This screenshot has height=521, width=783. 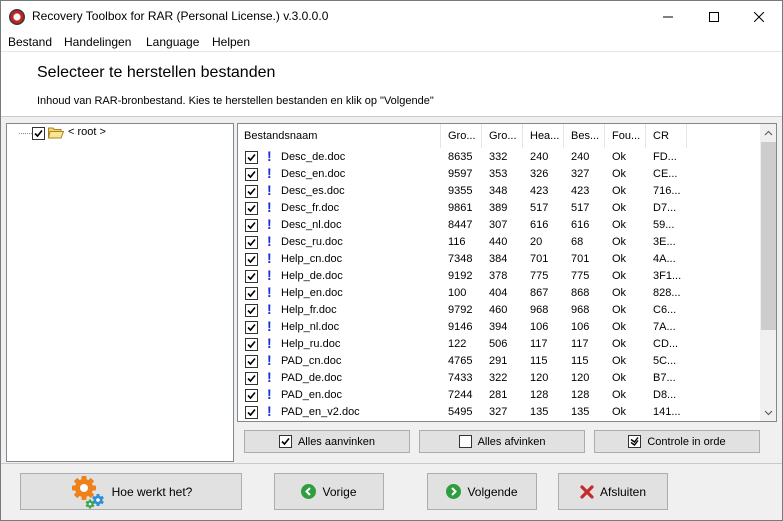 I want to click on previous-label: Vorige, so click(x=339, y=491).